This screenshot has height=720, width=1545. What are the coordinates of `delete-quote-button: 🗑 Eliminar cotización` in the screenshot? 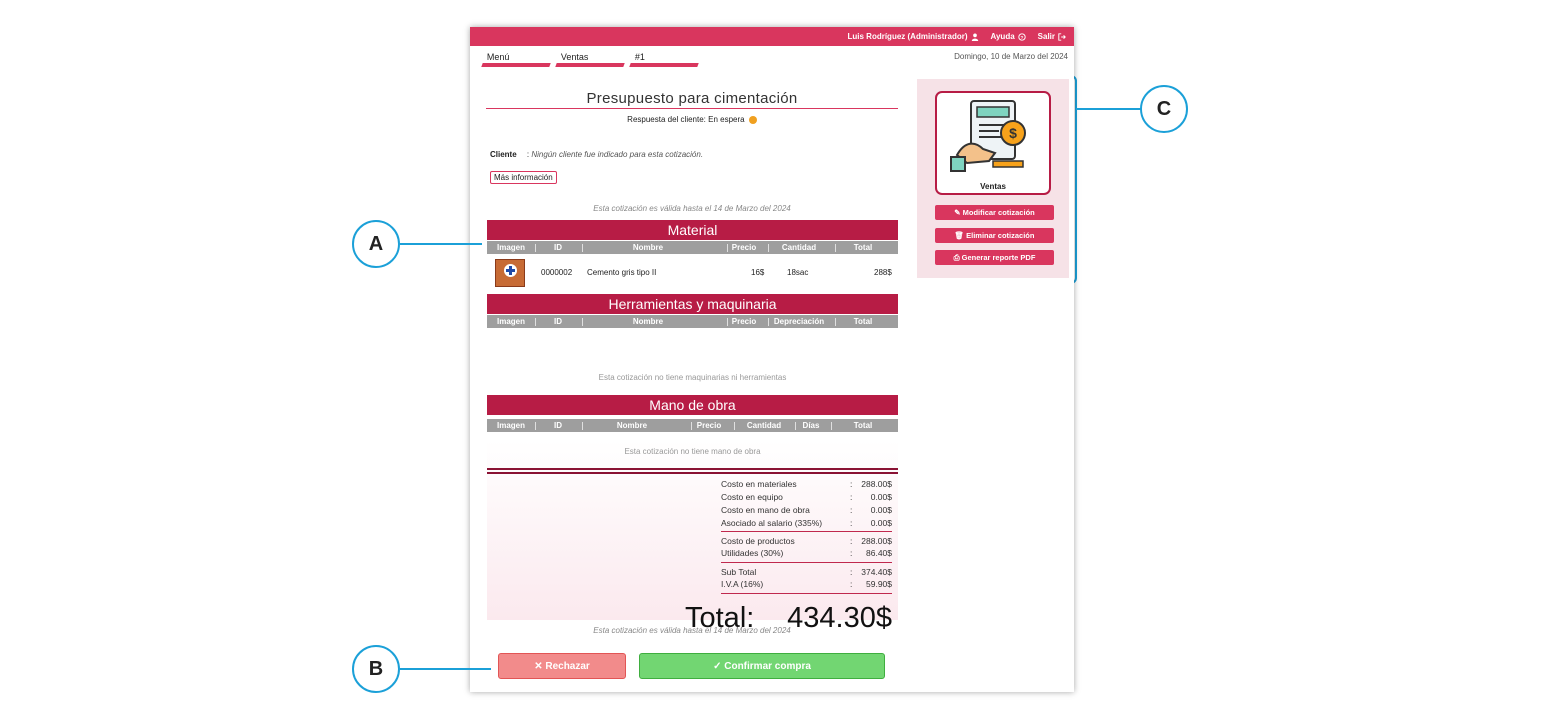 It's located at (994, 235).